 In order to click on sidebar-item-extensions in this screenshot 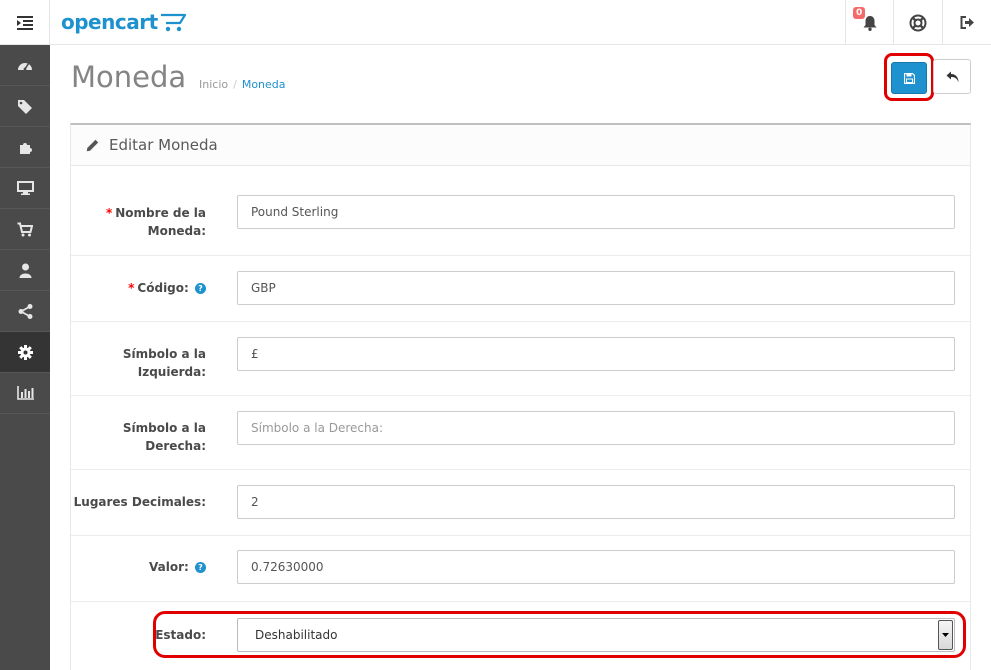, I will do `click(25, 147)`.